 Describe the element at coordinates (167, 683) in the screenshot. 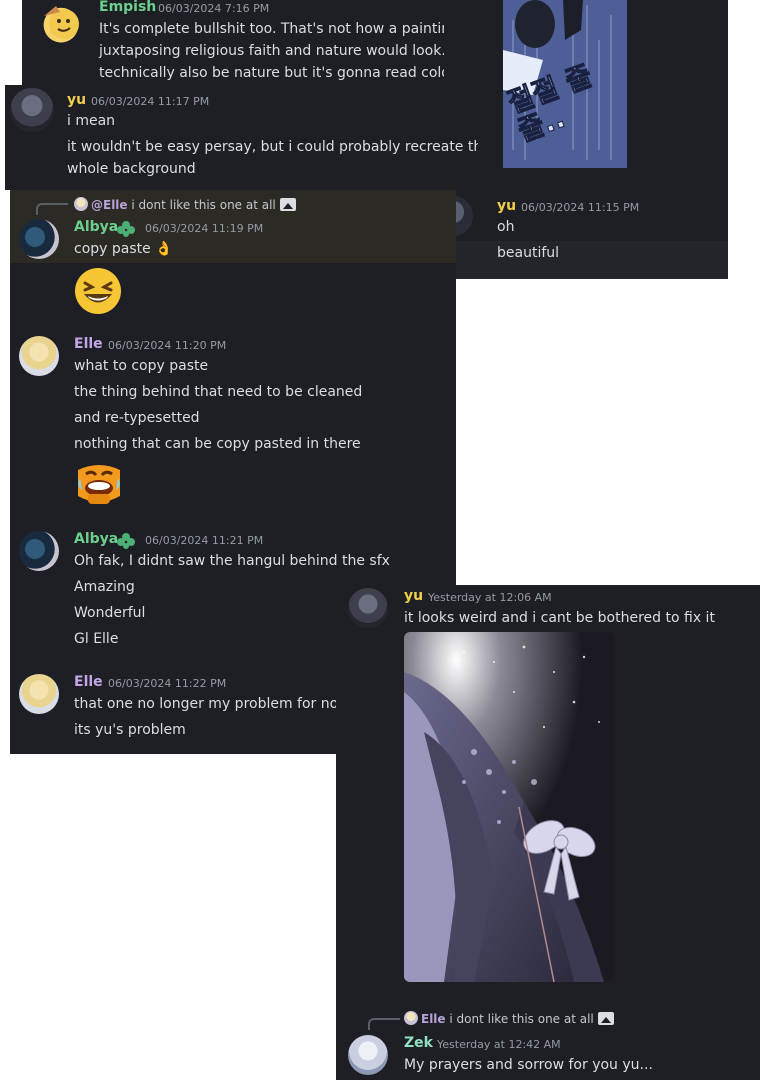

I see `timestamp: 06/03/2024 11:22 PM` at that location.